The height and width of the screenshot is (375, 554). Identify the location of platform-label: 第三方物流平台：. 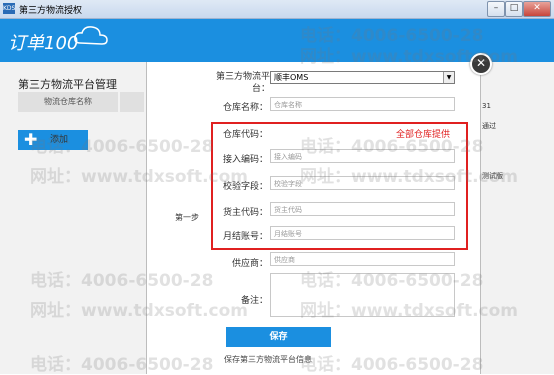
(243, 83).